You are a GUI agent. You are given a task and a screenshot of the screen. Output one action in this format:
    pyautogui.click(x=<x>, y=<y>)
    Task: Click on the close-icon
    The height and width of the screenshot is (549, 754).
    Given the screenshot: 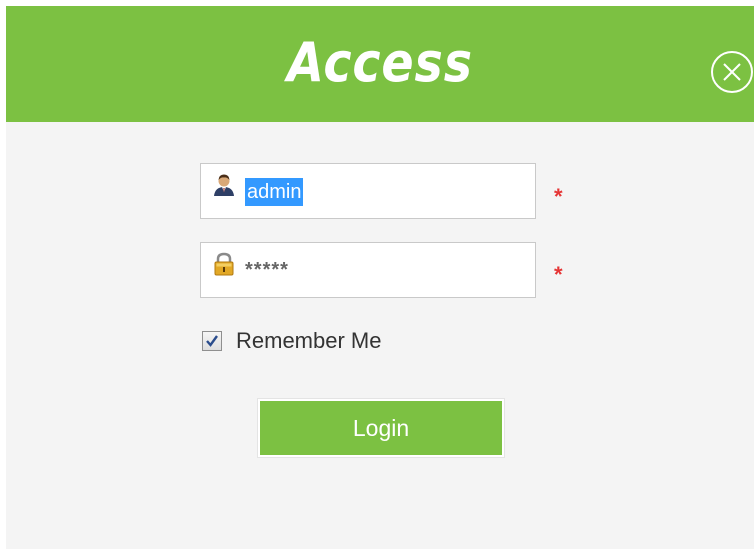 What is the action you would take?
    pyautogui.click(x=732, y=72)
    